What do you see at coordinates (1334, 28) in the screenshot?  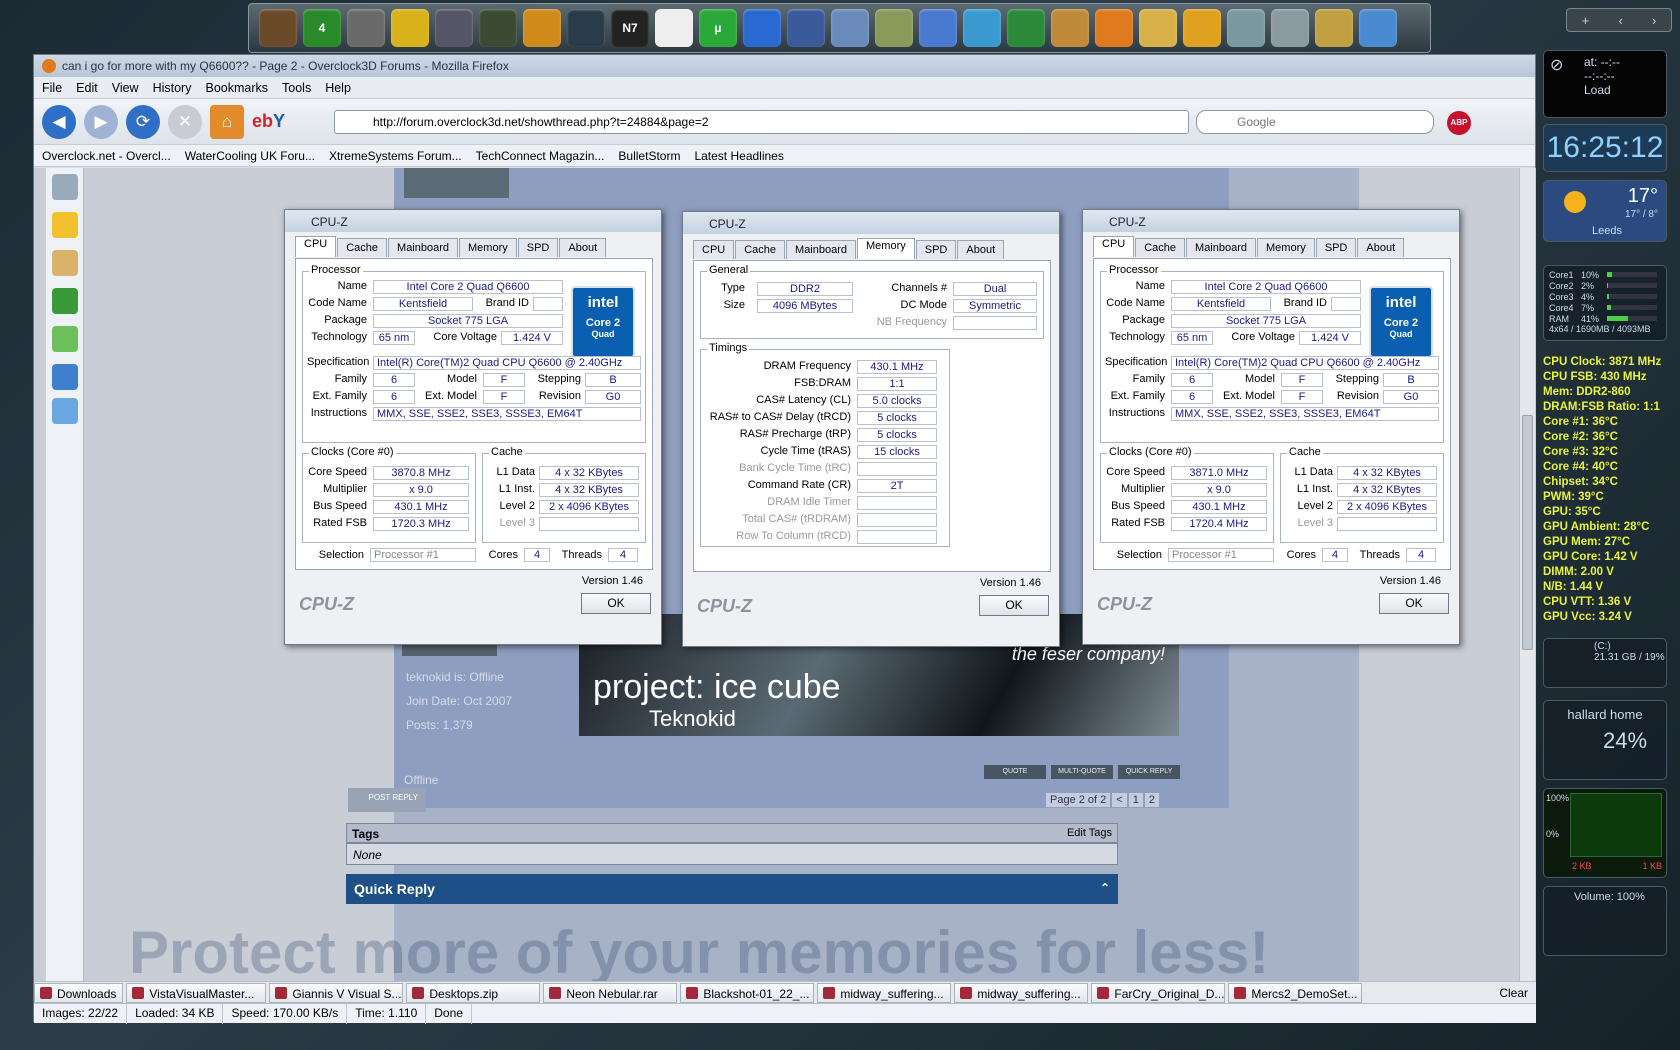 I see `wrench-icon` at bounding box center [1334, 28].